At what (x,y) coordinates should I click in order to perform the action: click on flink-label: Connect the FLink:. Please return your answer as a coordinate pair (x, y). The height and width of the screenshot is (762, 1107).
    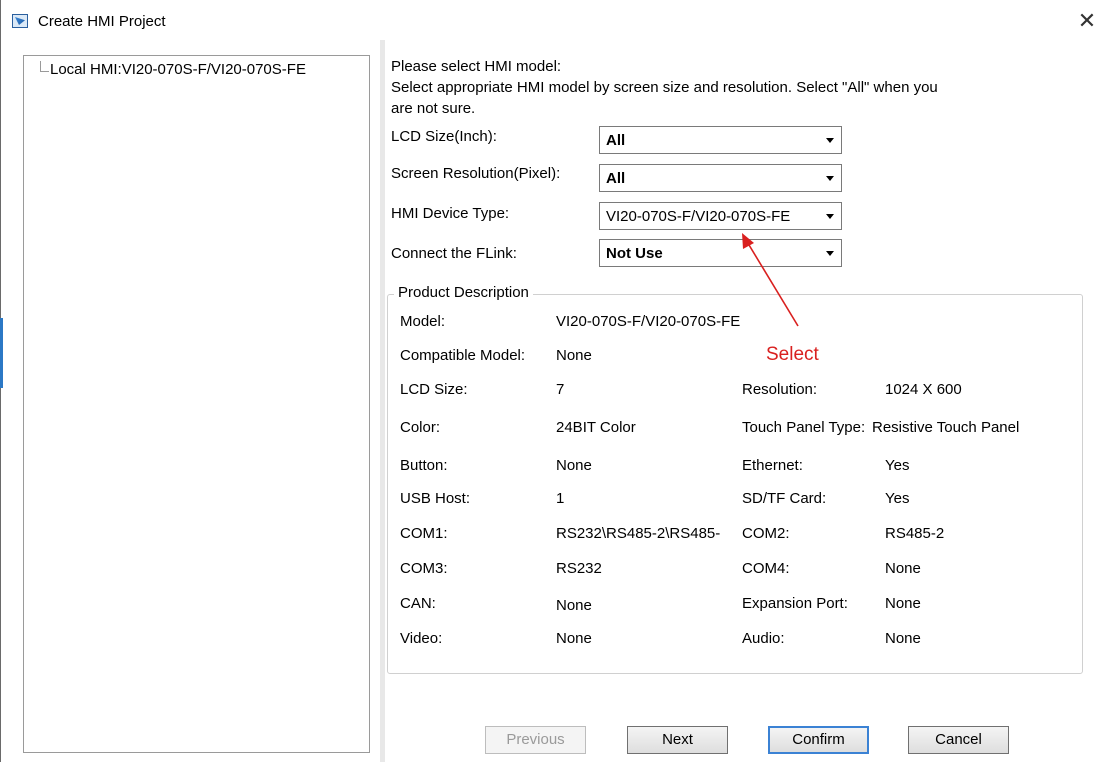
    Looking at the image, I should click on (454, 253).